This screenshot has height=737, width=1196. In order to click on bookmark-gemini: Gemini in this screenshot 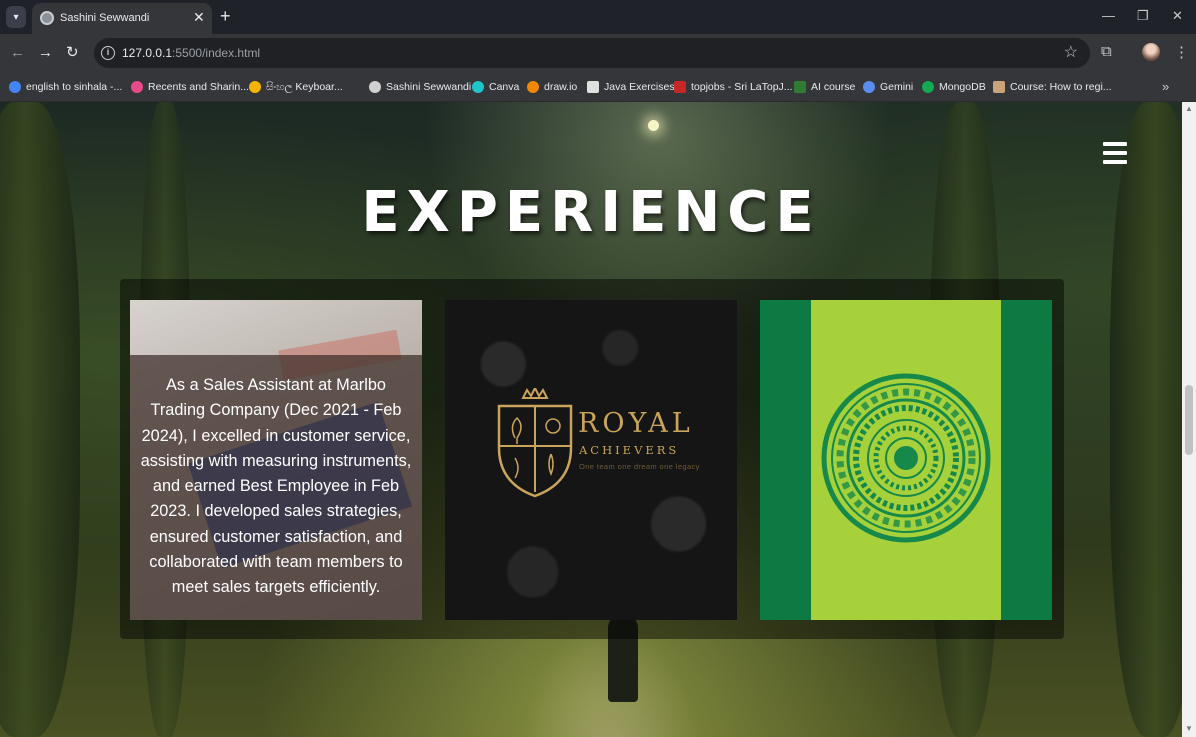, I will do `click(888, 87)`.